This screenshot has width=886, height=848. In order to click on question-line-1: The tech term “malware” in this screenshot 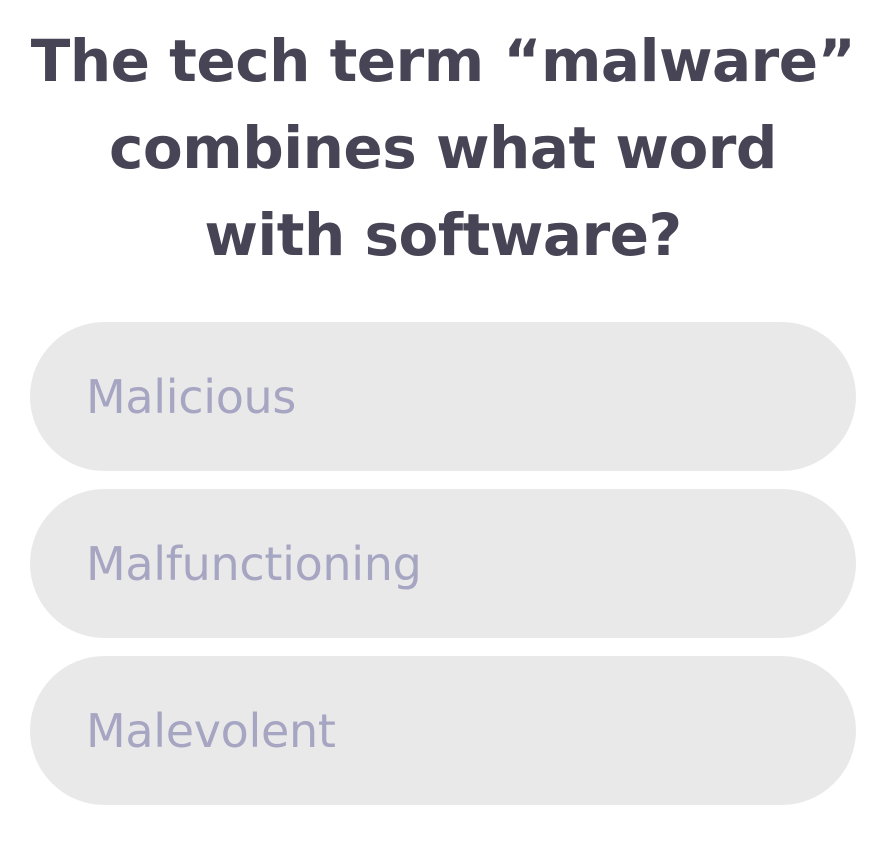, I will do `click(443, 61)`.